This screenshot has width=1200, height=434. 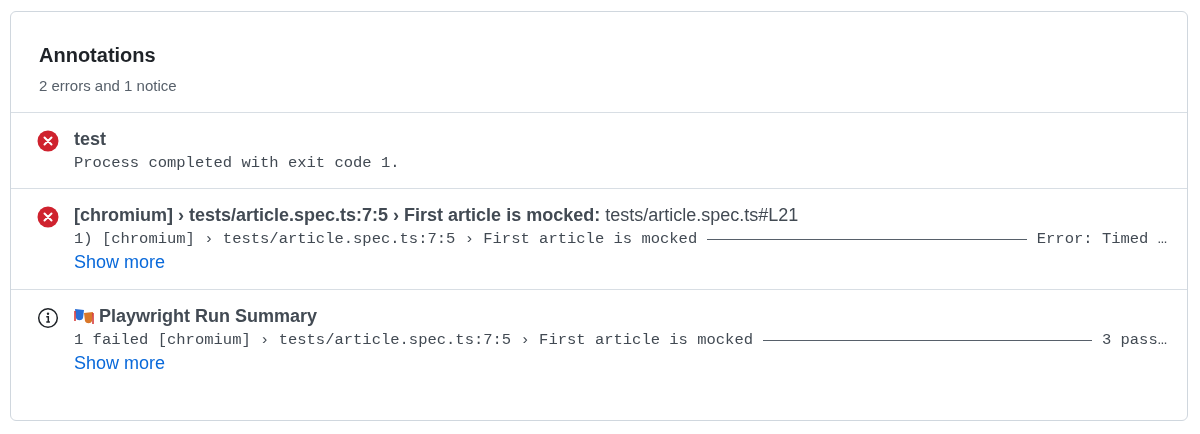 What do you see at coordinates (237, 163) in the screenshot?
I see `annotation-message: Process completed with exit code 1.` at bounding box center [237, 163].